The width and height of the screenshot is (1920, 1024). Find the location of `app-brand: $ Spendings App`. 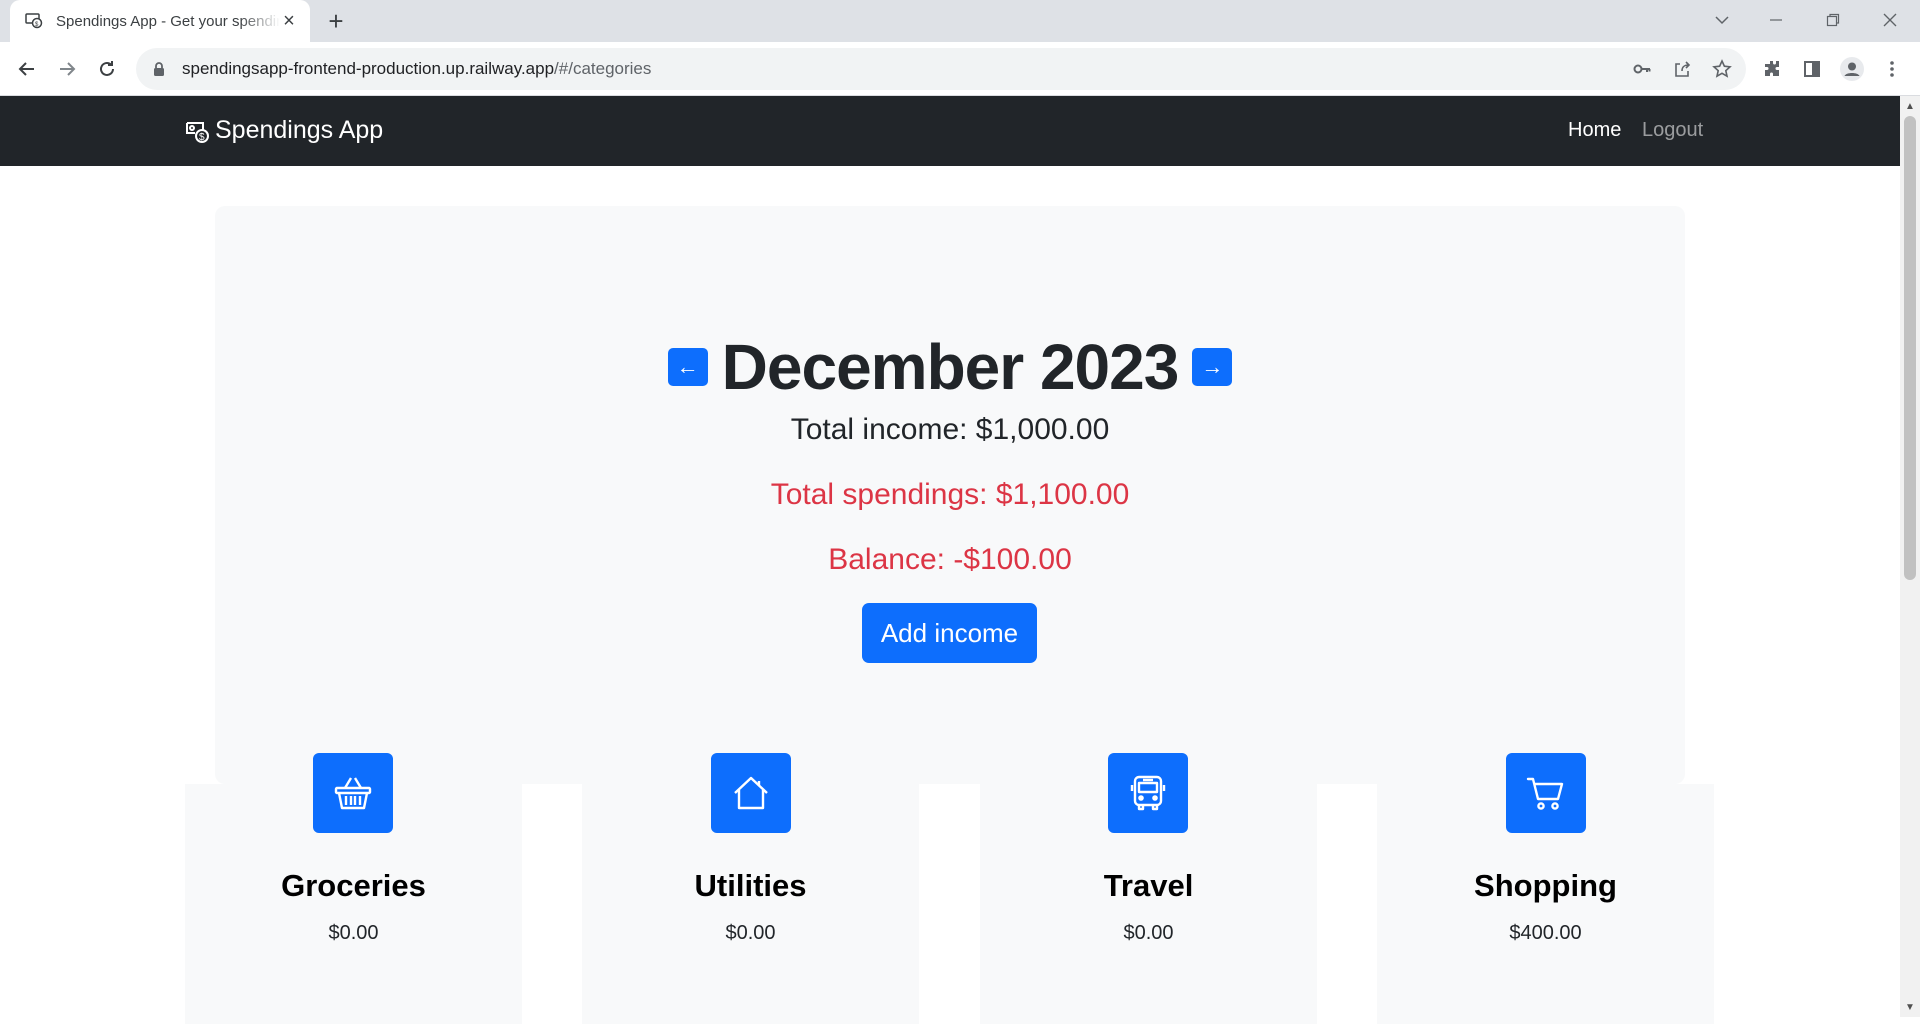

app-brand: $ Spendings App is located at coordinates (283, 130).